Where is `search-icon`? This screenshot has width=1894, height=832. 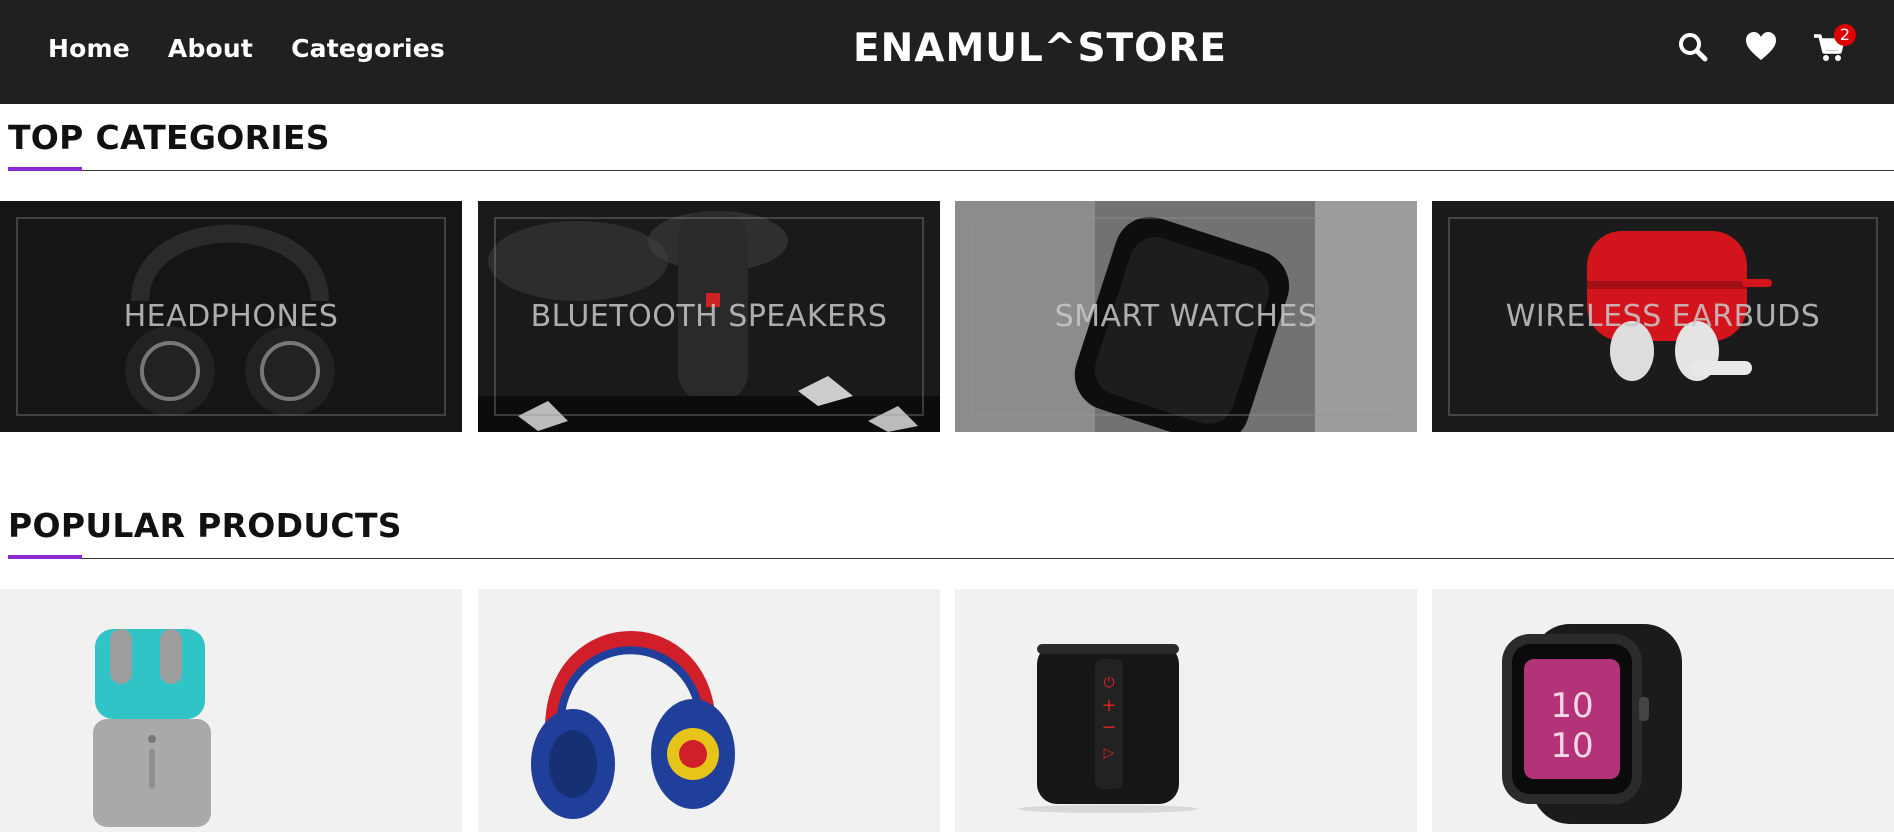
search-icon is located at coordinates (1693, 47).